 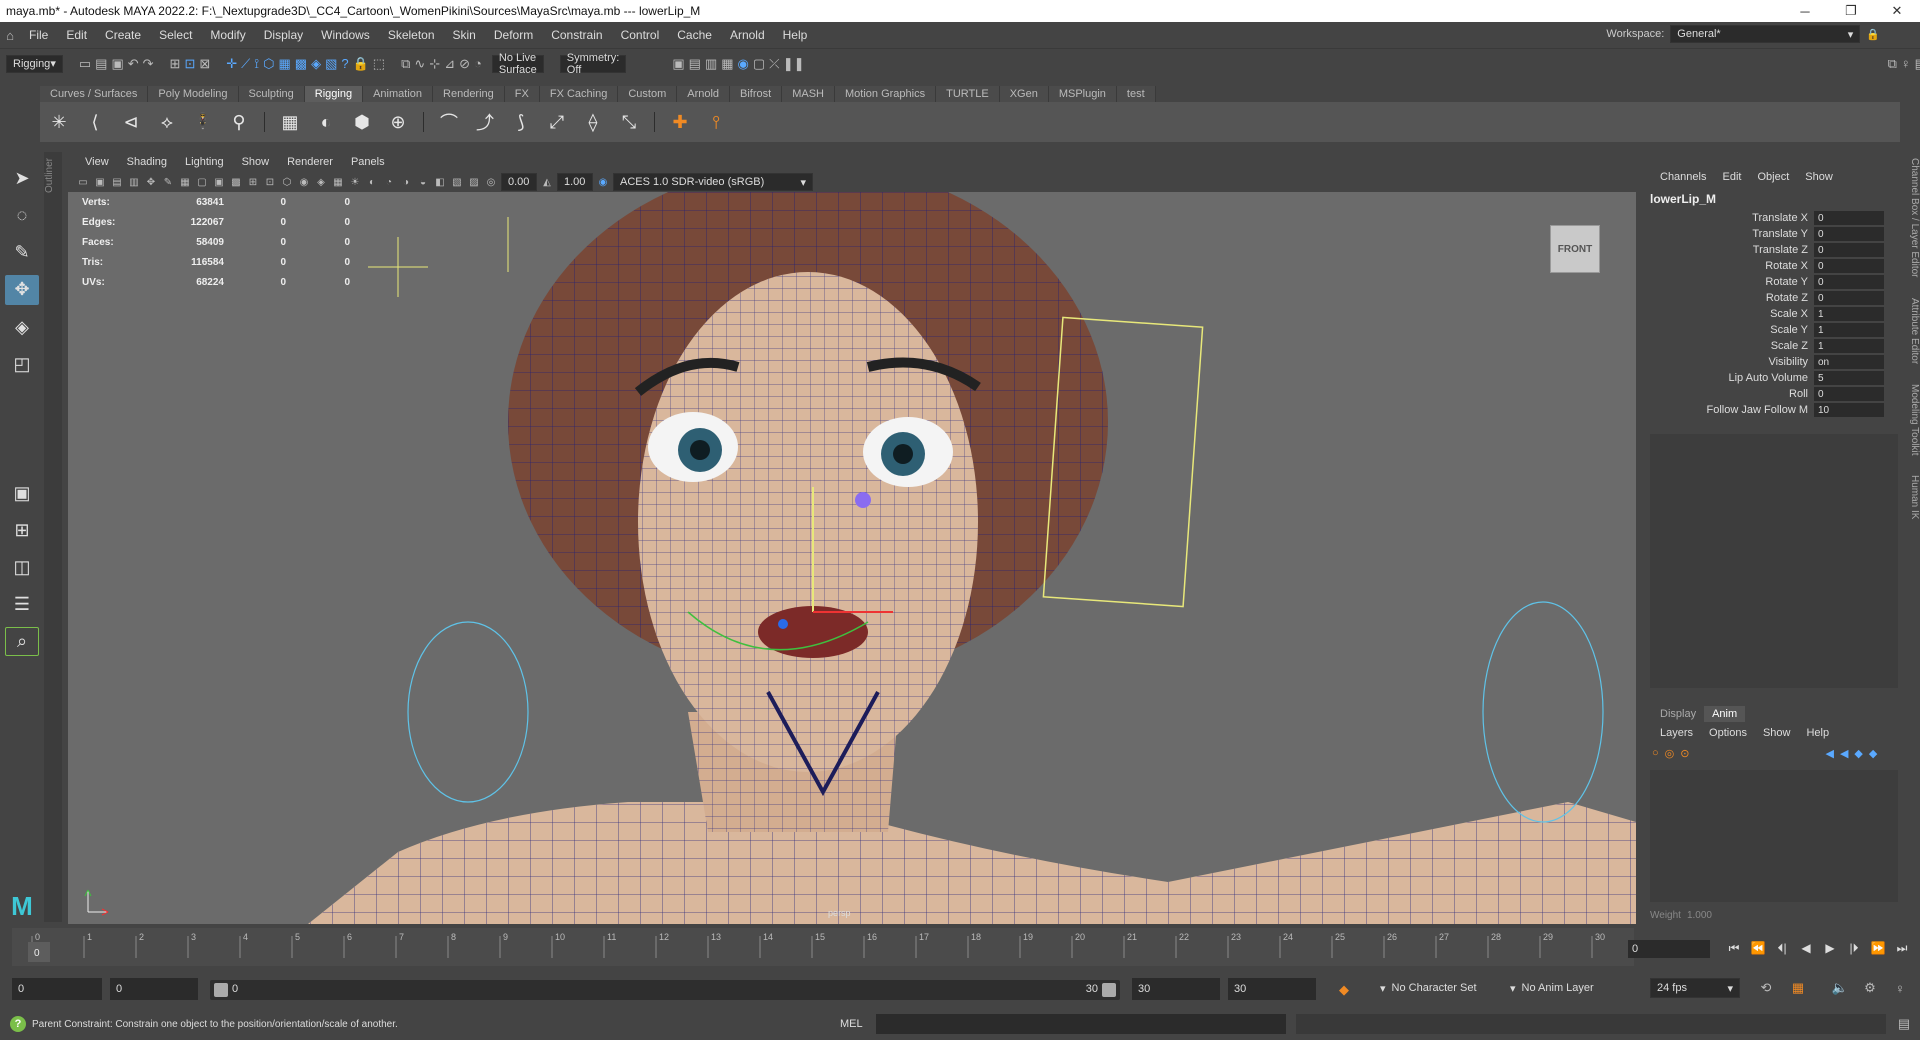 I want to click on anim-start-field: 0, so click(x=57, y=989).